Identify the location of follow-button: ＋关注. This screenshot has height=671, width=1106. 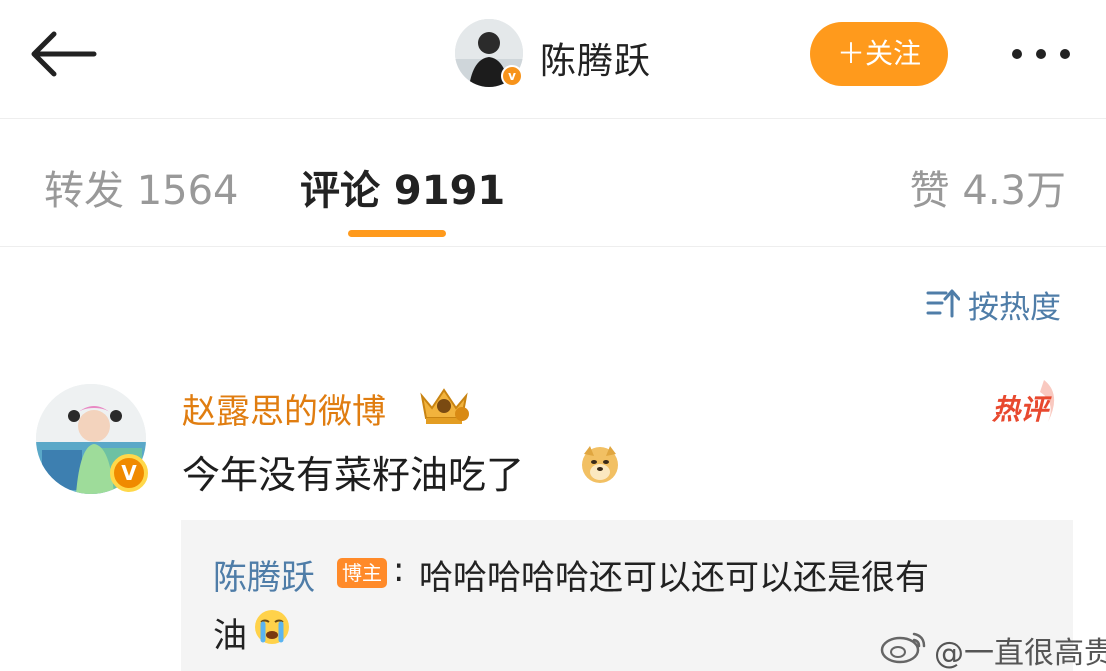
(879, 54).